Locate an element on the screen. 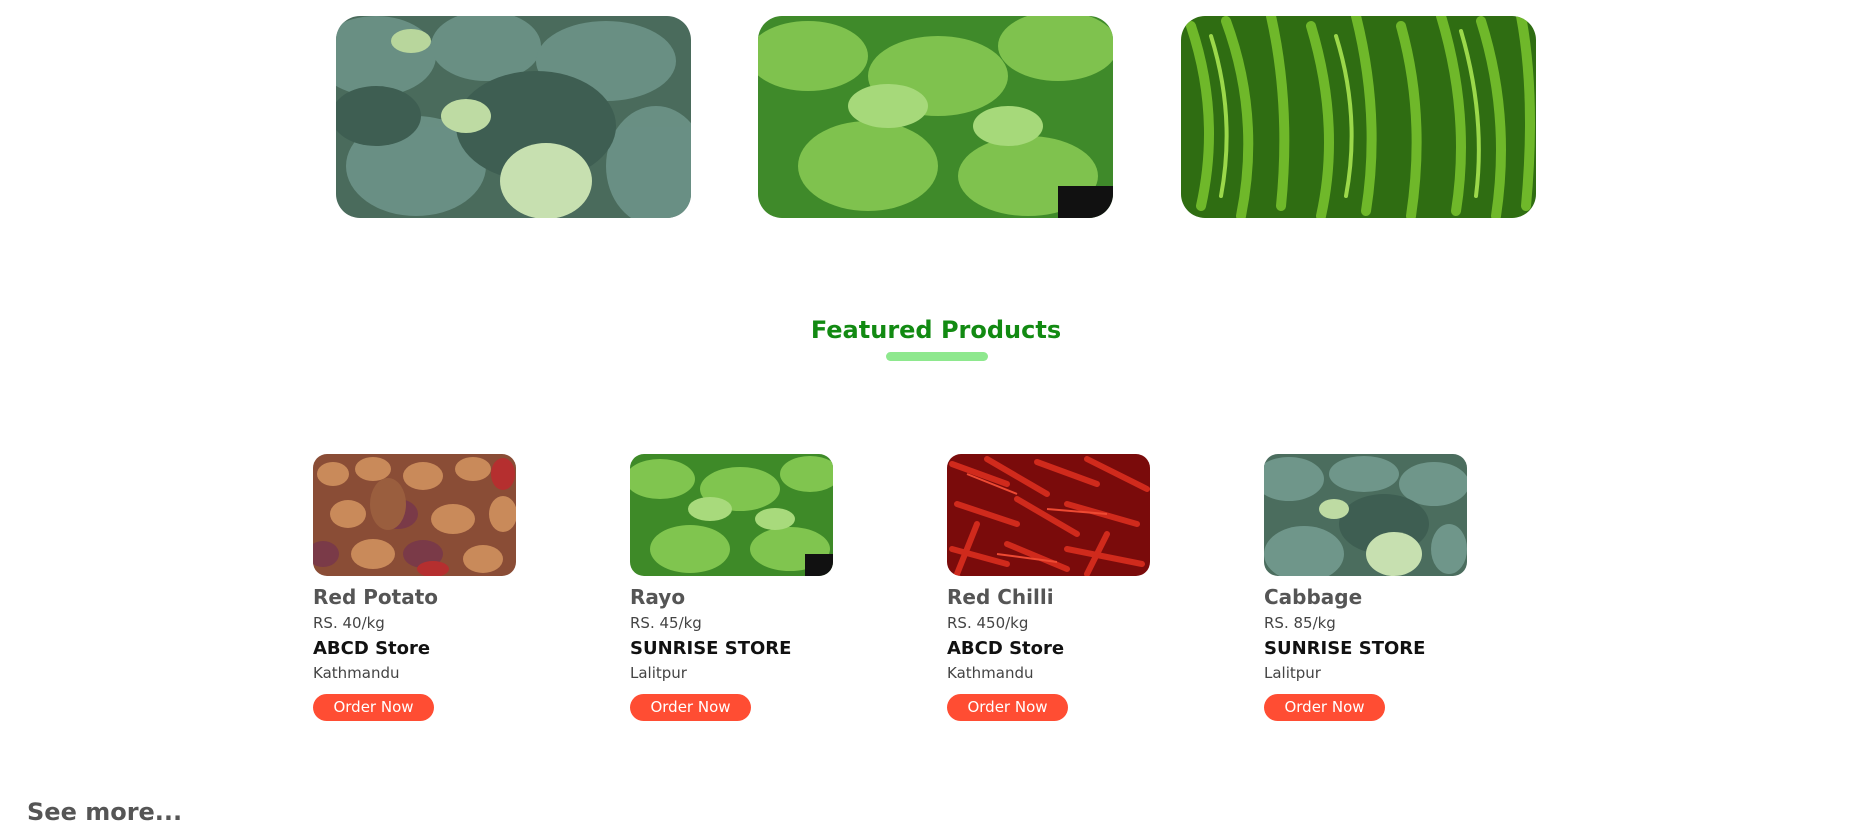  cabbage-image is located at coordinates (1365, 515).